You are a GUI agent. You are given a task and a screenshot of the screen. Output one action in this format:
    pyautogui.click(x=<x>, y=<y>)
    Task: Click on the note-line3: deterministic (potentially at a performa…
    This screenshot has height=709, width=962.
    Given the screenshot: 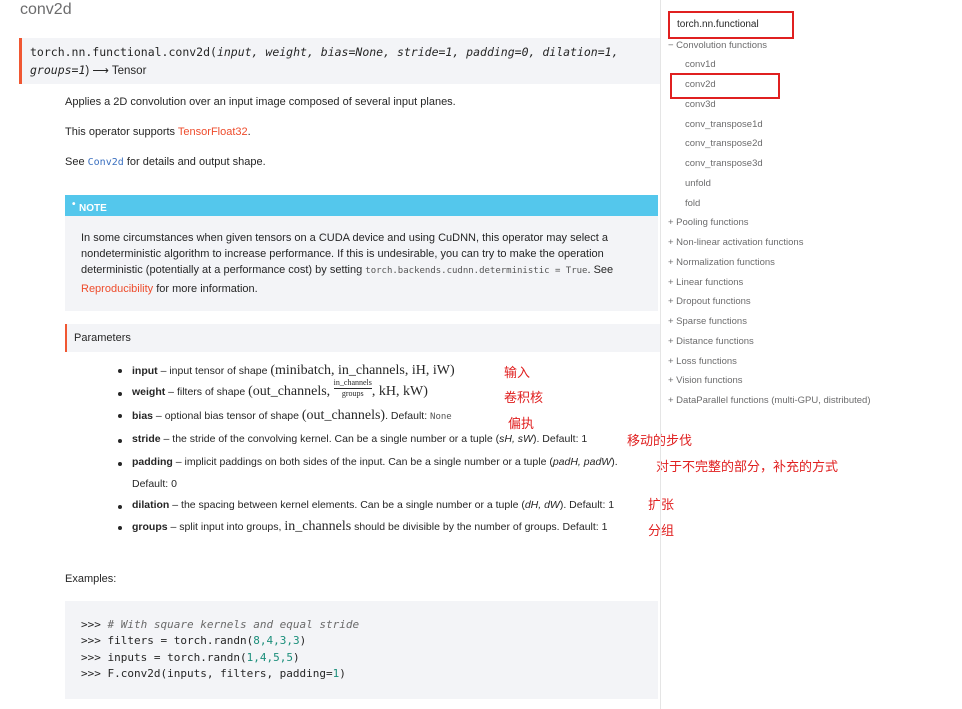 What is the action you would take?
    pyautogui.click(x=347, y=270)
    